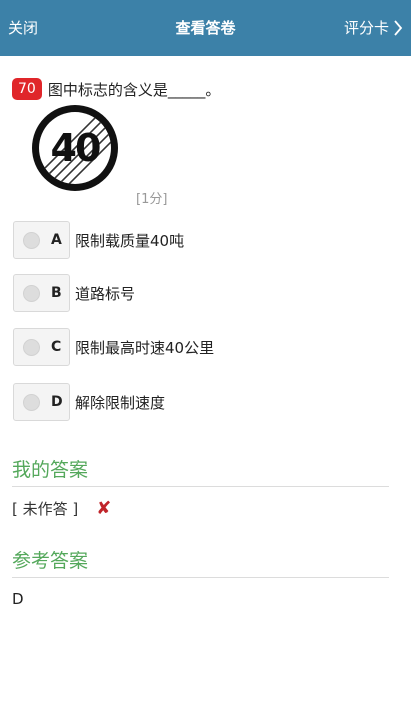 This screenshot has width=411, height=720. I want to click on option-d-box: D, so click(41, 402).